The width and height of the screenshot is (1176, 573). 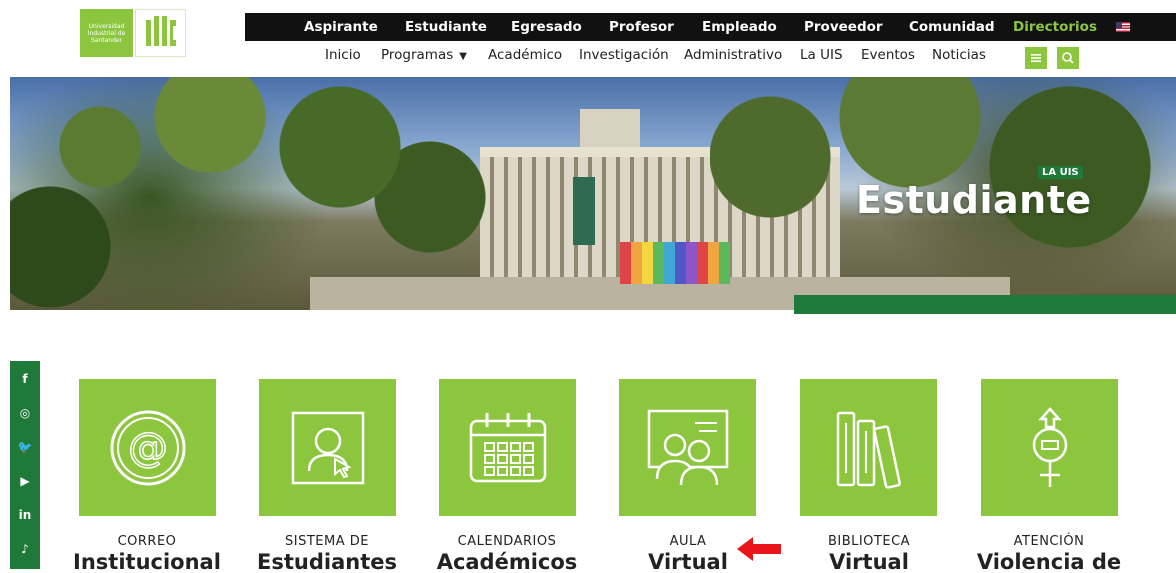 I want to click on caption-small: SISTEMA DE, so click(x=327, y=541).